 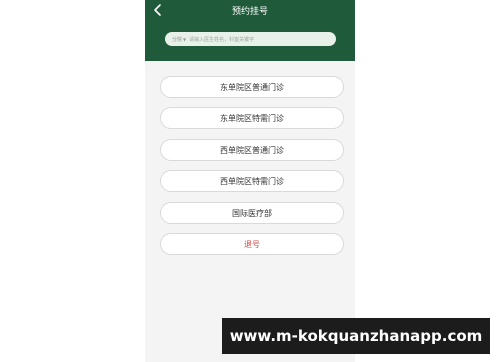 I want to click on menu-button-dongdan-special: 东单院区特需门诊, so click(x=252, y=118).